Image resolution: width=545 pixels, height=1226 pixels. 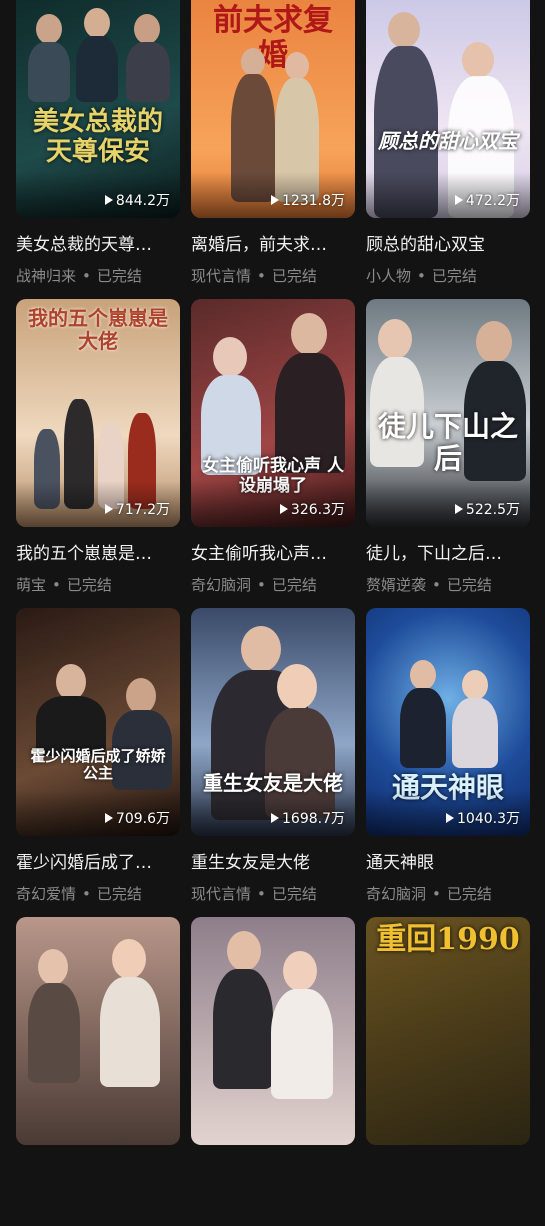 I want to click on poster-title: 前夫求复婚, so click(x=273, y=38).